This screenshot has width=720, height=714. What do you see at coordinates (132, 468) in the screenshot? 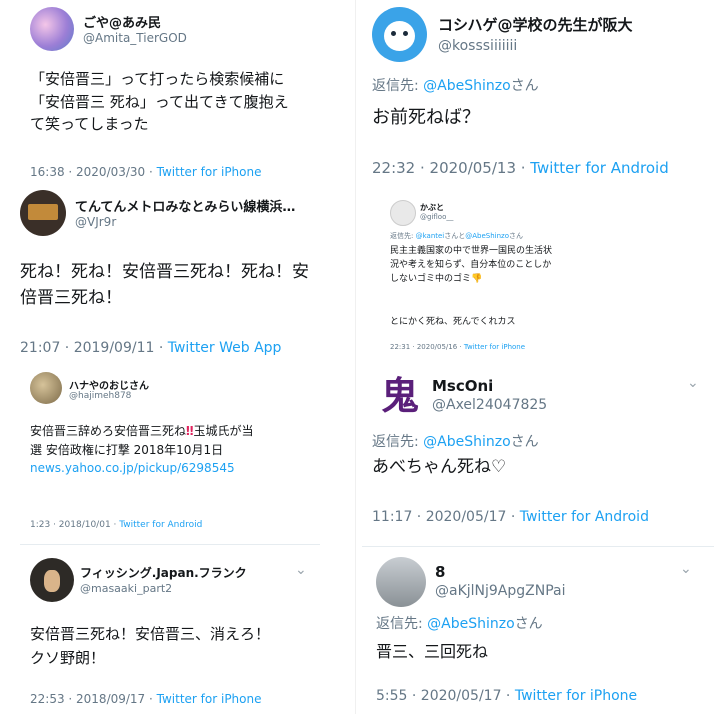
I see `tweet-link: news.yahoo.co.jp/pickup/6298545` at bounding box center [132, 468].